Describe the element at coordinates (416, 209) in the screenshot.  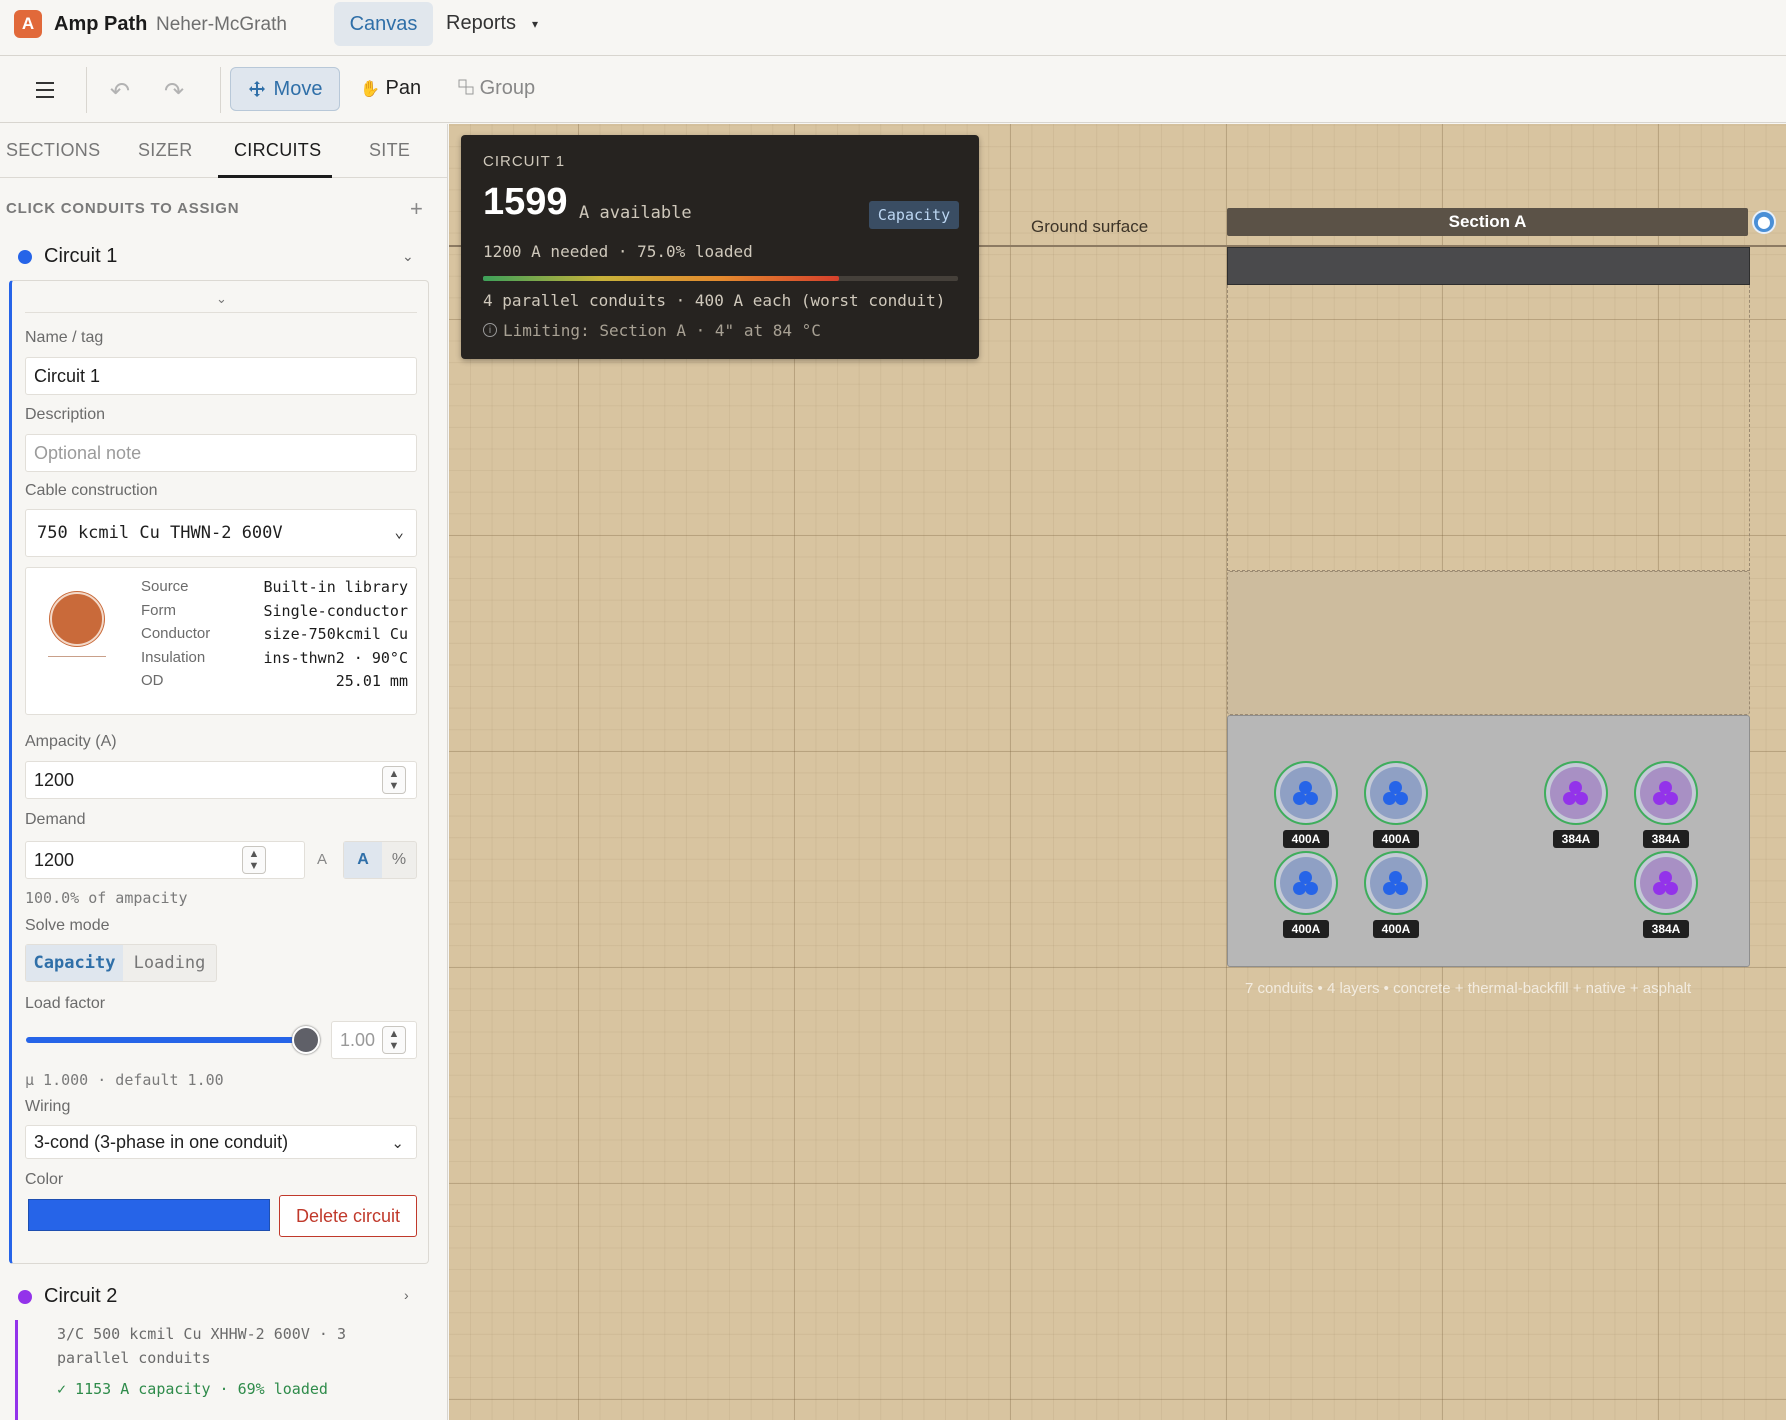
I see `add-circuit-button: +` at that location.